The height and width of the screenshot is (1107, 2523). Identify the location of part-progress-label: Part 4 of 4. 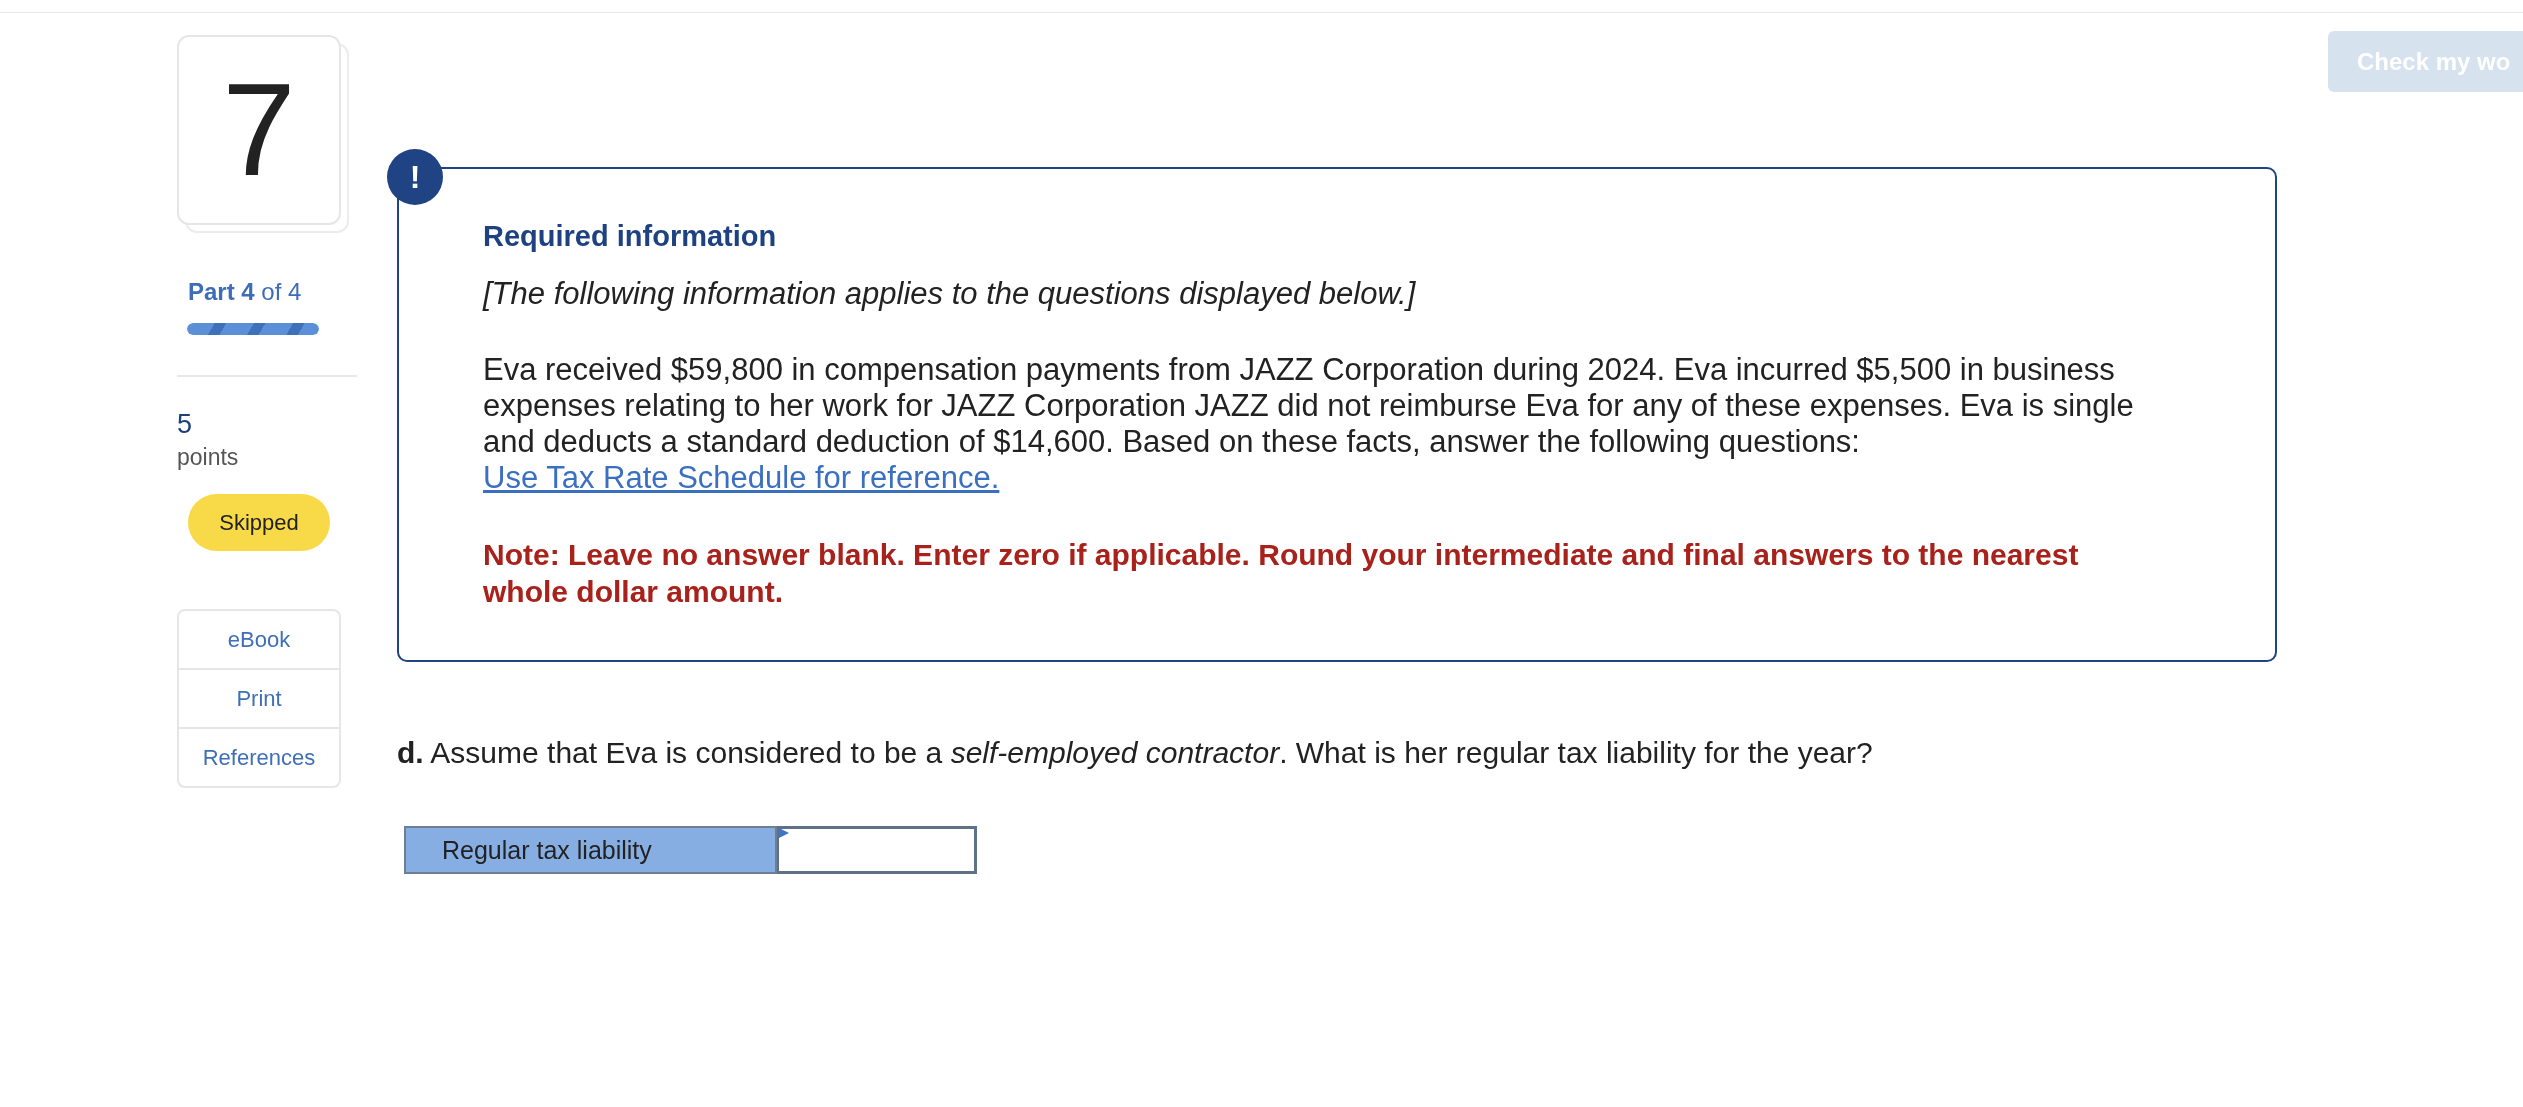
(245, 292).